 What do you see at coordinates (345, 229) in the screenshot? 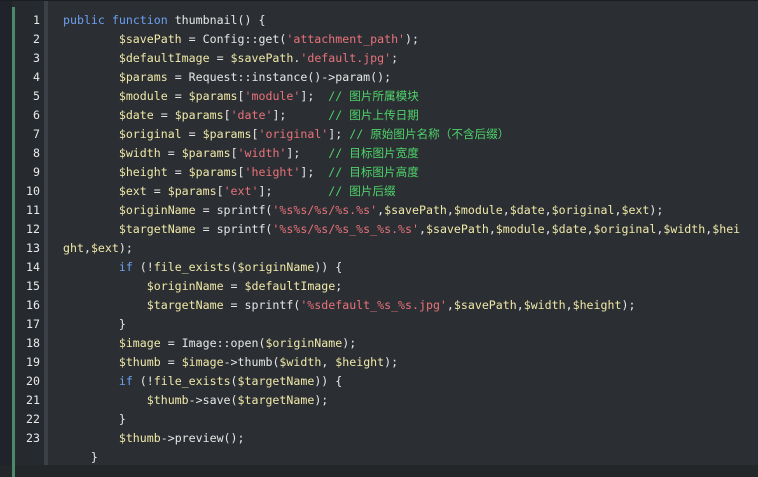
I see `string-token: '%s%s/%s/%s_%s_%s.%s'` at bounding box center [345, 229].